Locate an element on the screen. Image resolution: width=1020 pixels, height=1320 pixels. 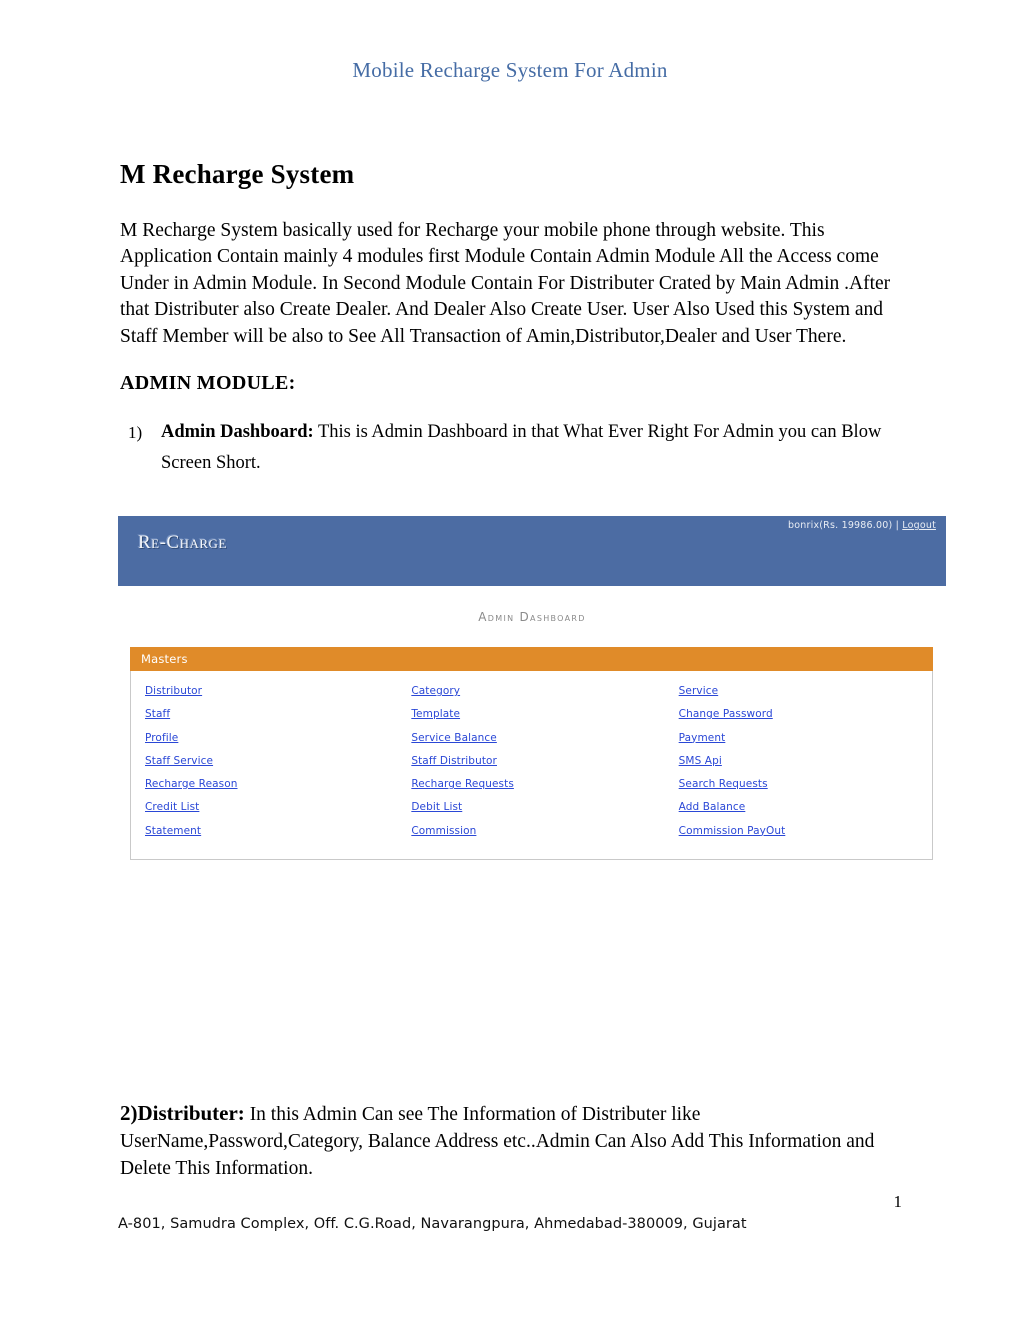
list-item-lead: Admin Dashboard: is located at coordinates (237, 432).